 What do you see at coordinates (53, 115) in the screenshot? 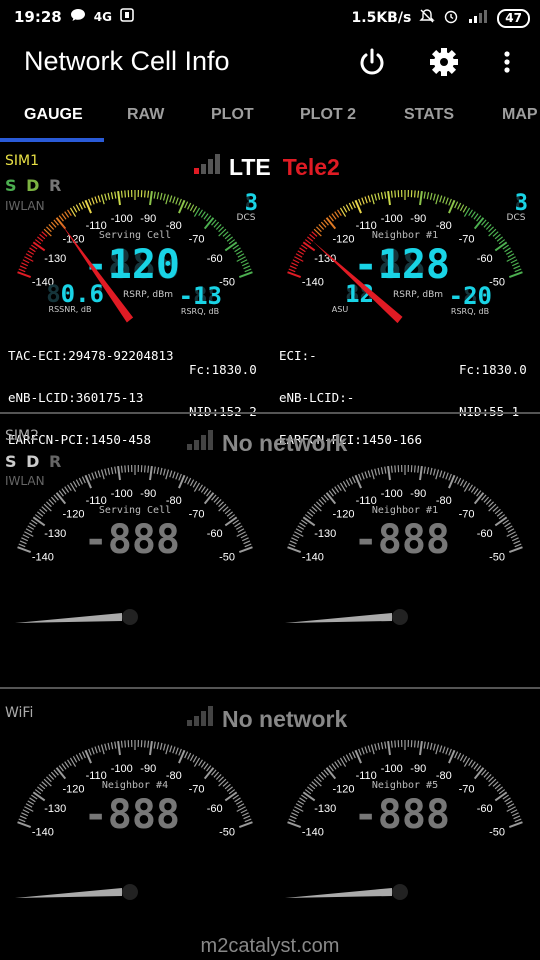
I see `tab-gauge: GAUGE` at bounding box center [53, 115].